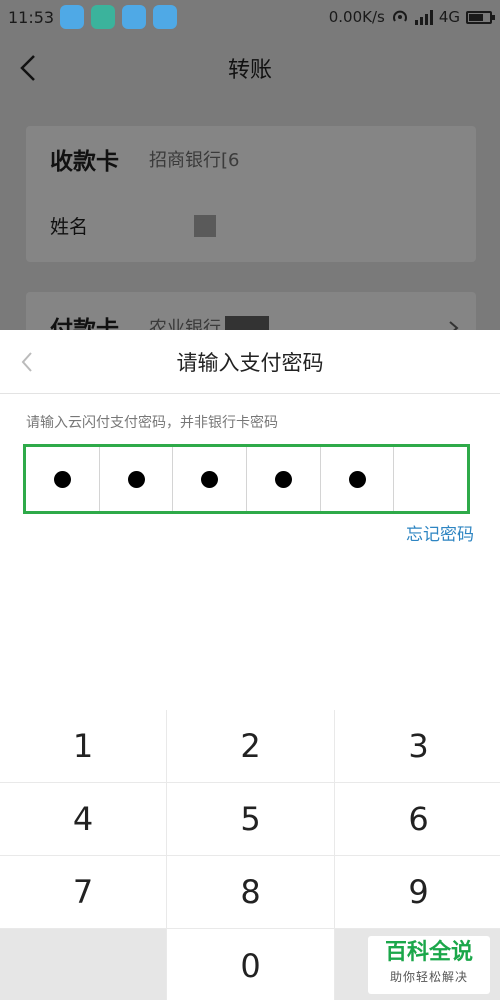  What do you see at coordinates (152, 423) in the screenshot?
I see `password-hint: 请输入云闪付支付密码，并非银行卡密码` at bounding box center [152, 423].